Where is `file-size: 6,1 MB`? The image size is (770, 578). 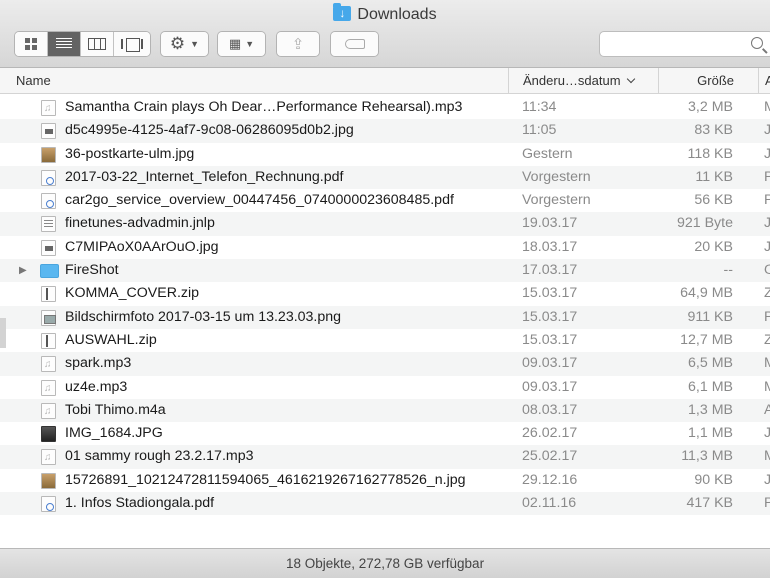
file-size: 6,1 MB is located at coordinates (710, 386).